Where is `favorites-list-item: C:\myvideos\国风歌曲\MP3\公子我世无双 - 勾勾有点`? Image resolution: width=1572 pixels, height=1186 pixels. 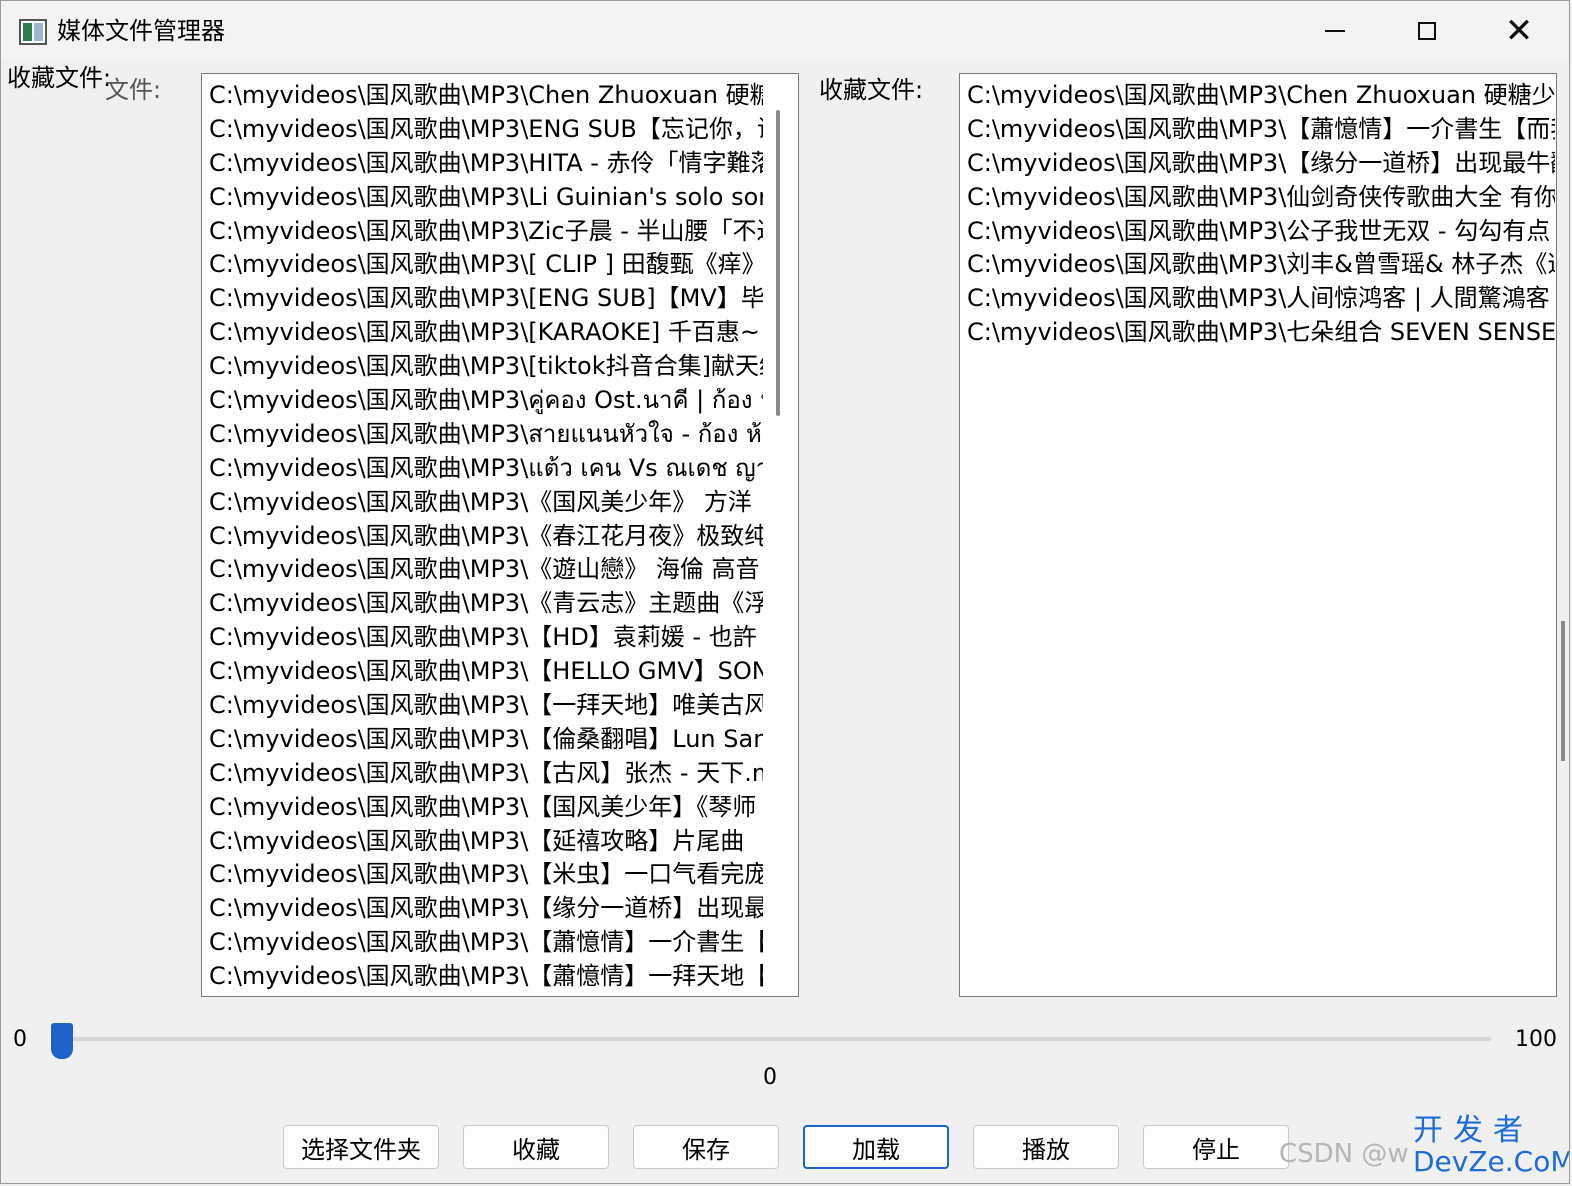
favorites-list-item: C:\myvideos\国风歌曲\MP3\公子我世无双 - 勾勾有点 is located at coordinates (1261, 231).